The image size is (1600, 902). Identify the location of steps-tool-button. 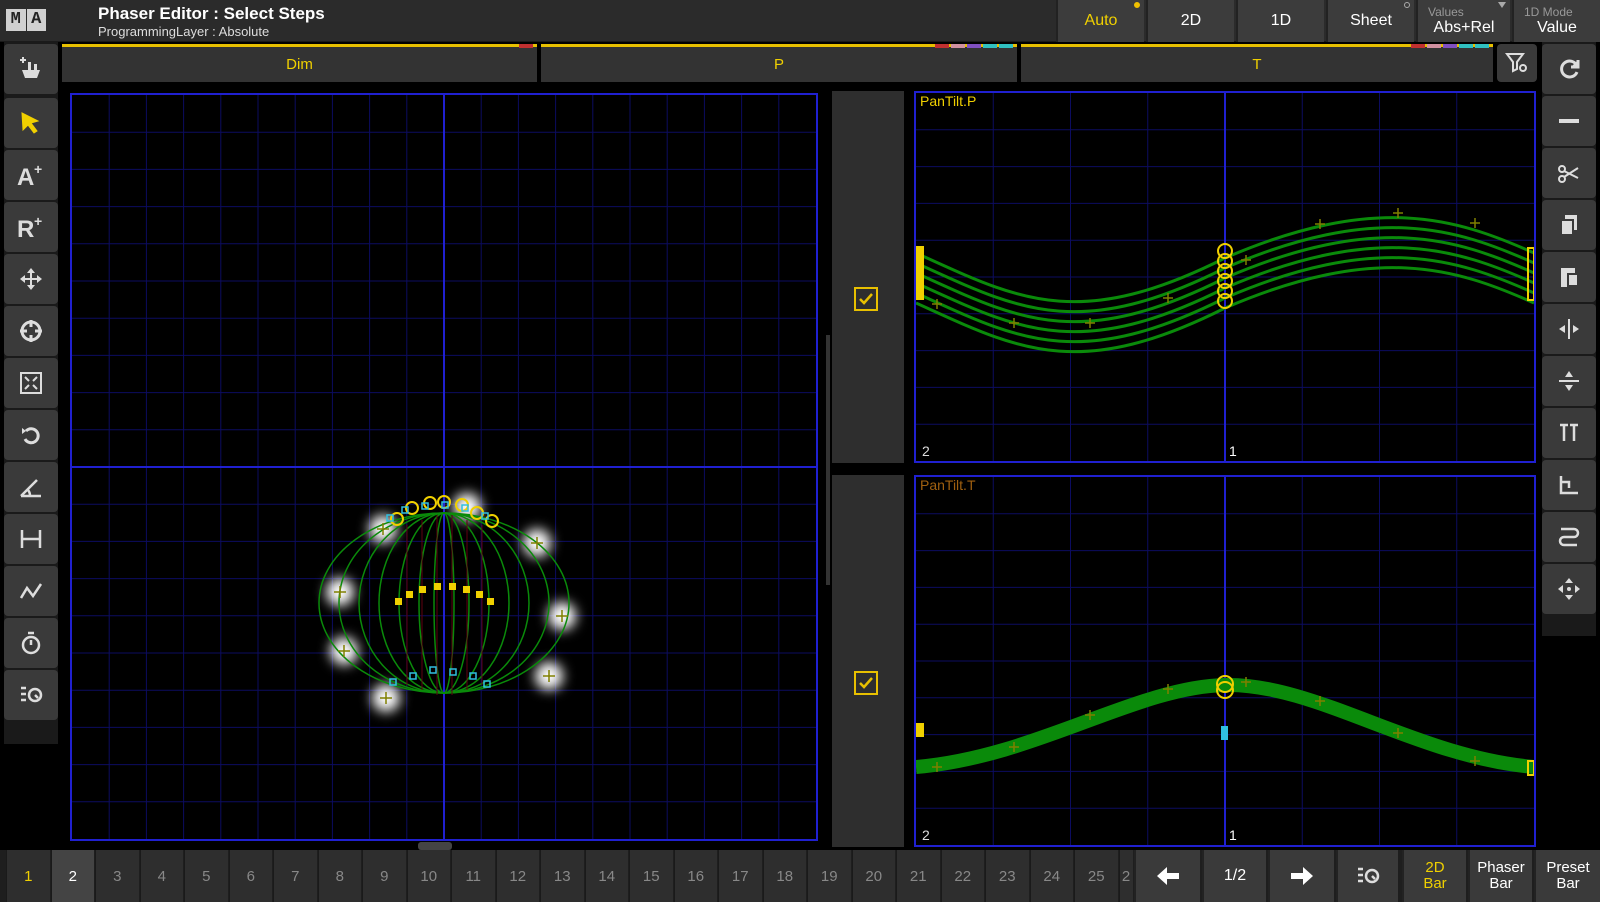
(31, 695).